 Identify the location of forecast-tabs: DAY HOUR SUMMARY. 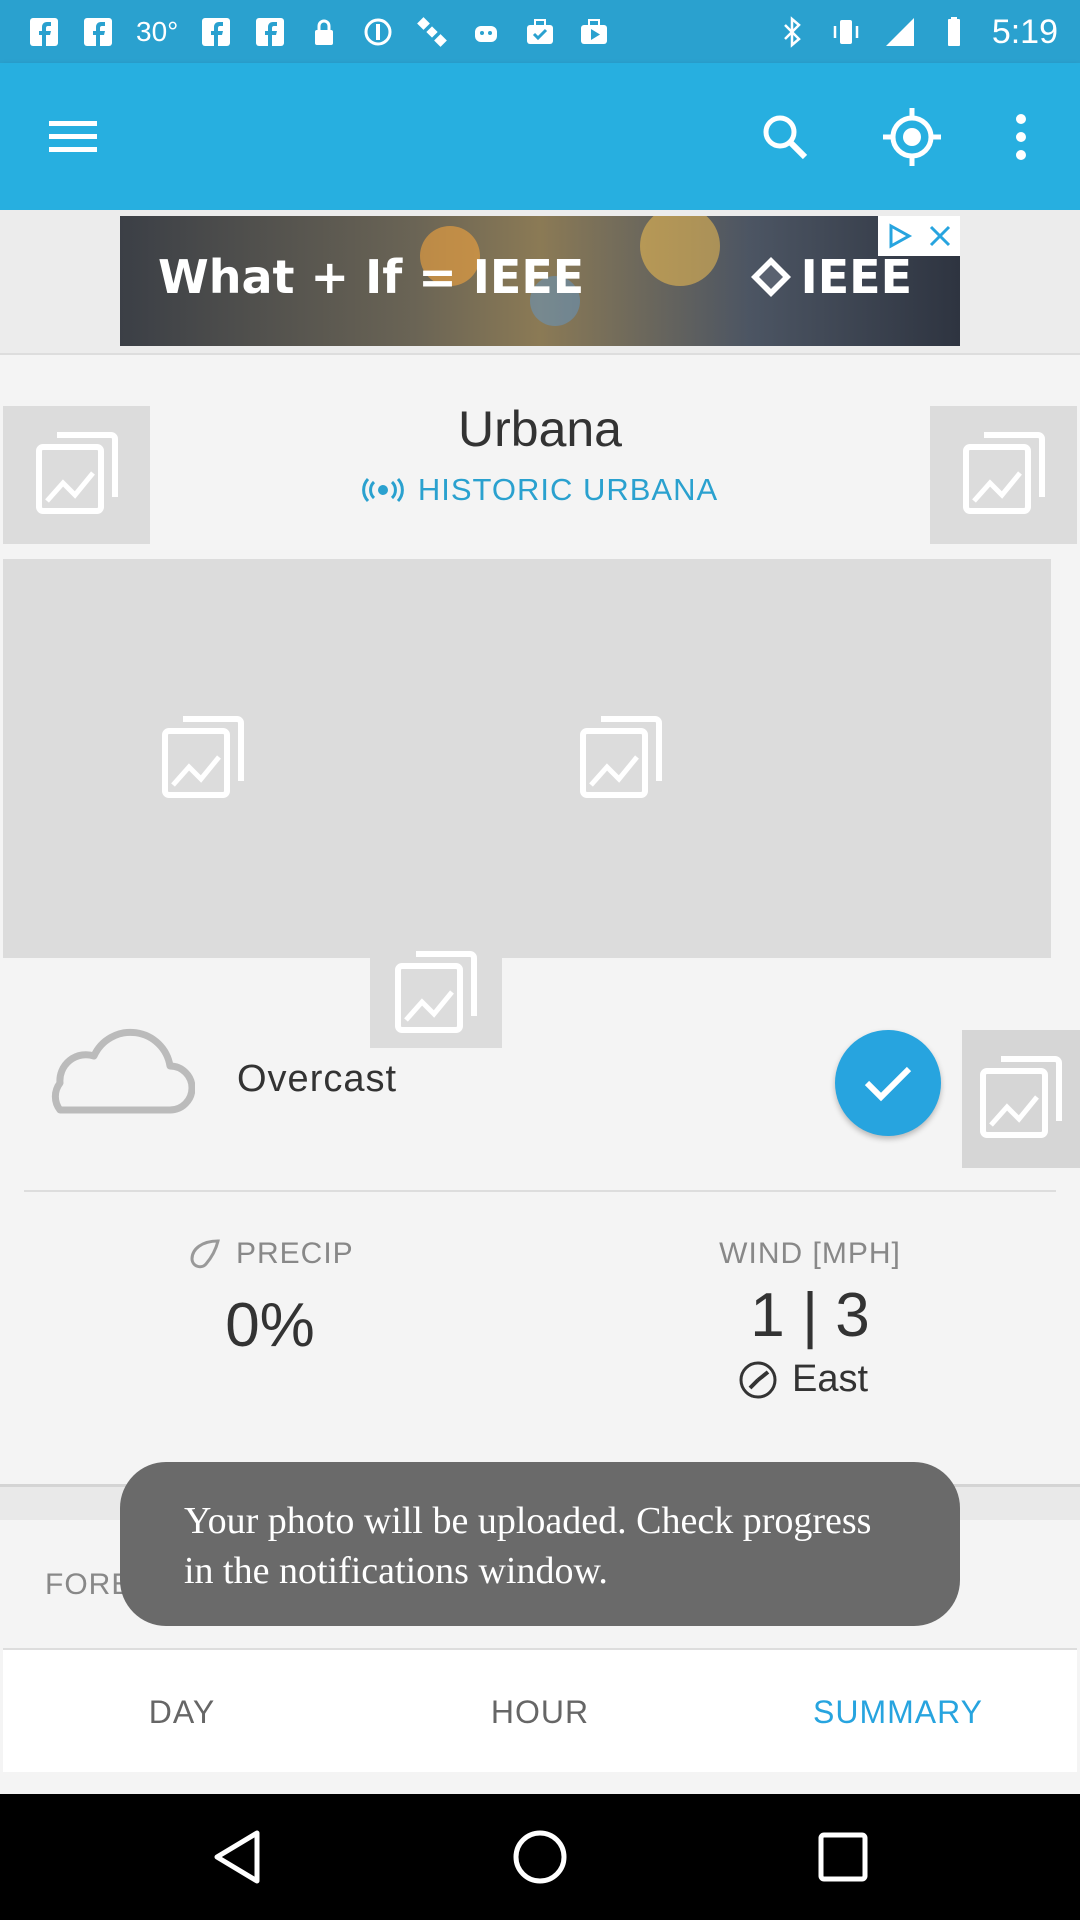
(540, 1710).